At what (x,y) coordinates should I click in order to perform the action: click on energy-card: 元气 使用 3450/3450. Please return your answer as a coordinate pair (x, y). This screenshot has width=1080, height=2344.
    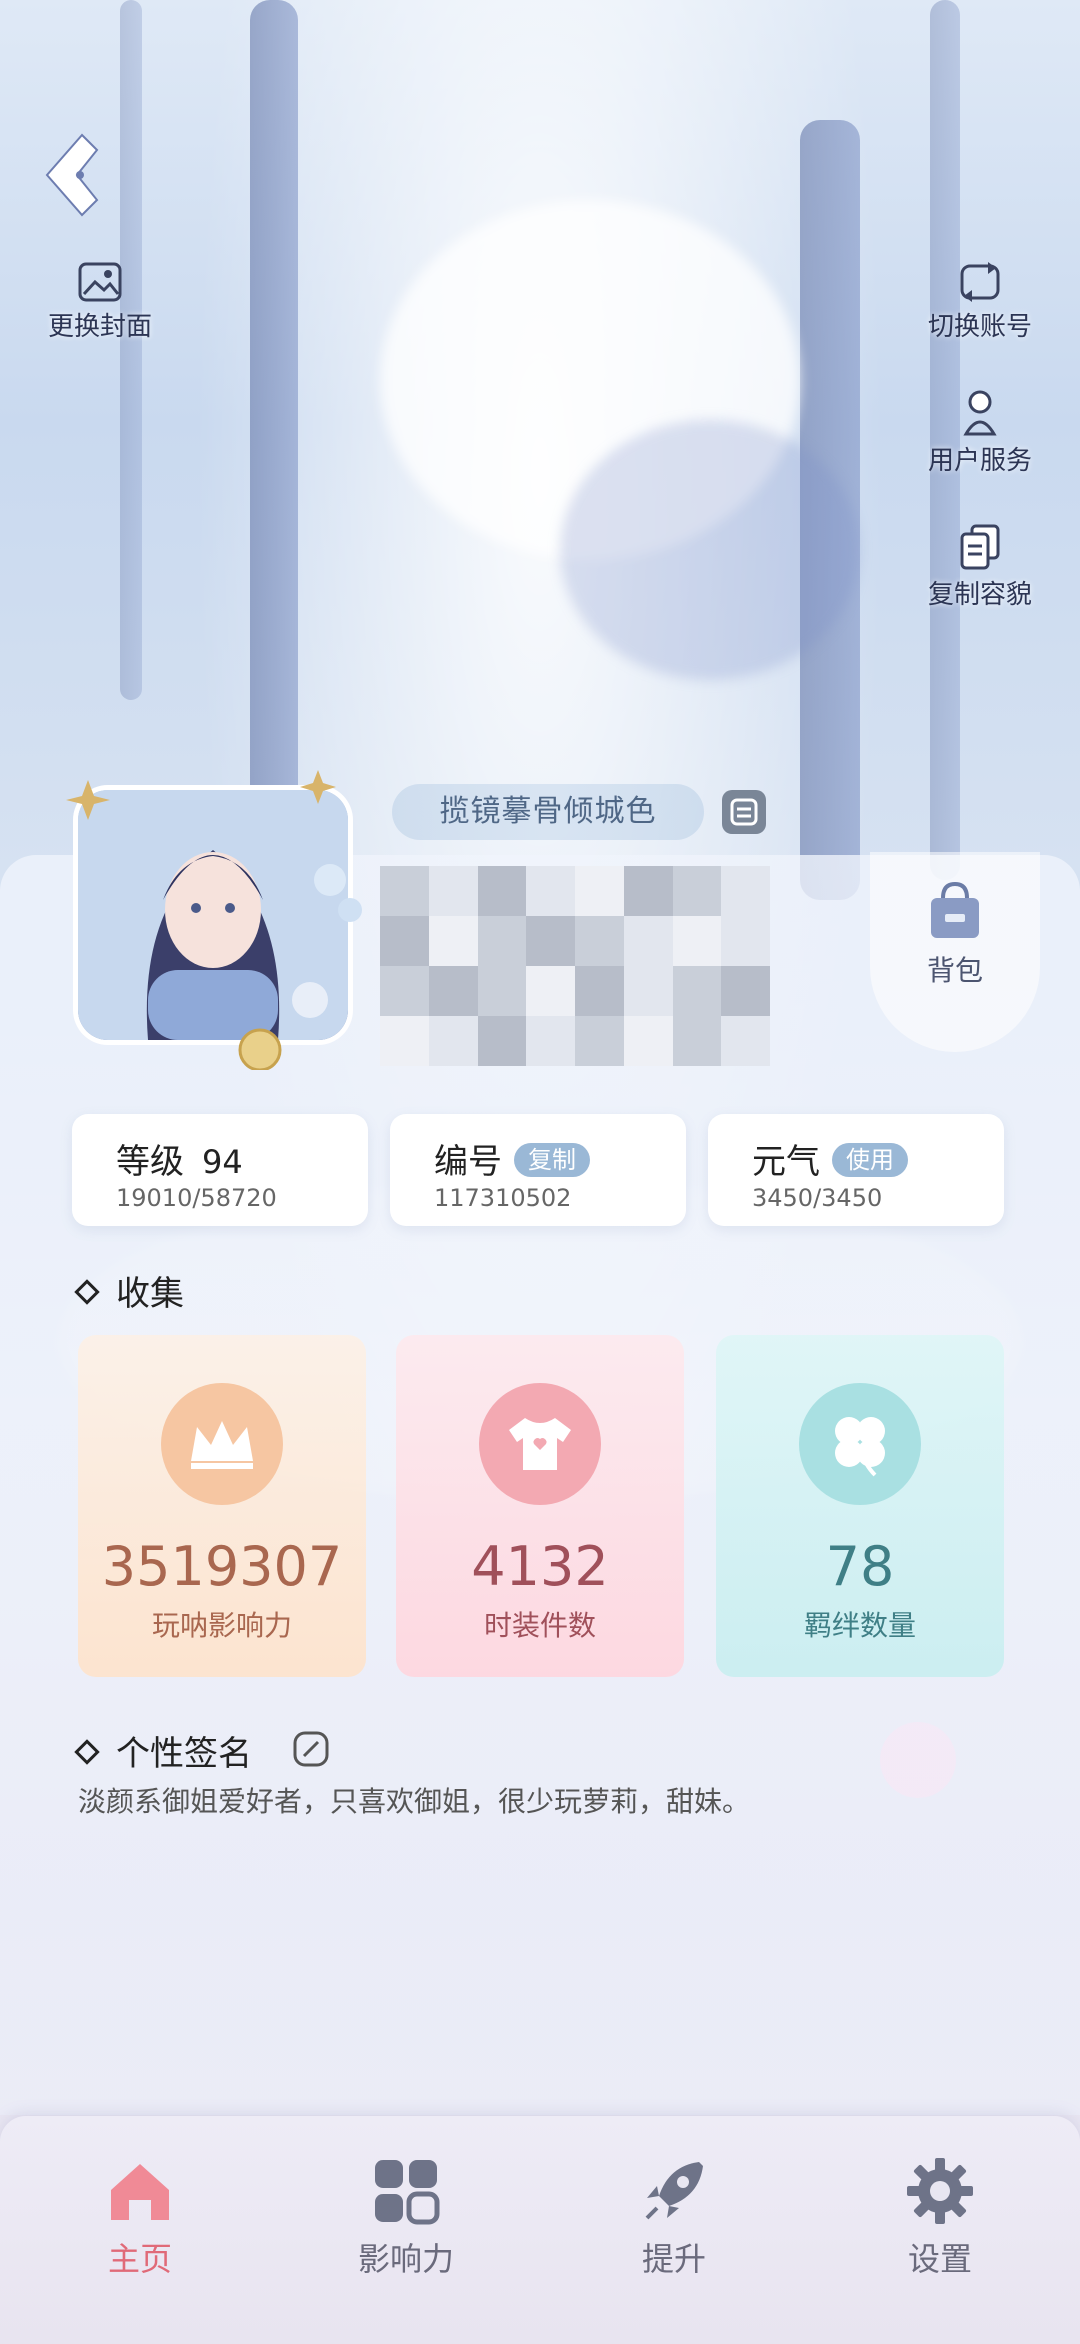
    Looking at the image, I should click on (856, 1170).